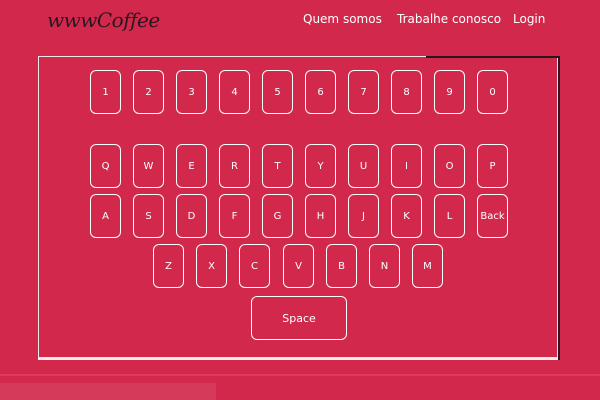 The image size is (600, 400). Describe the element at coordinates (449, 216) in the screenshot. I see `key-l: L` at that location.